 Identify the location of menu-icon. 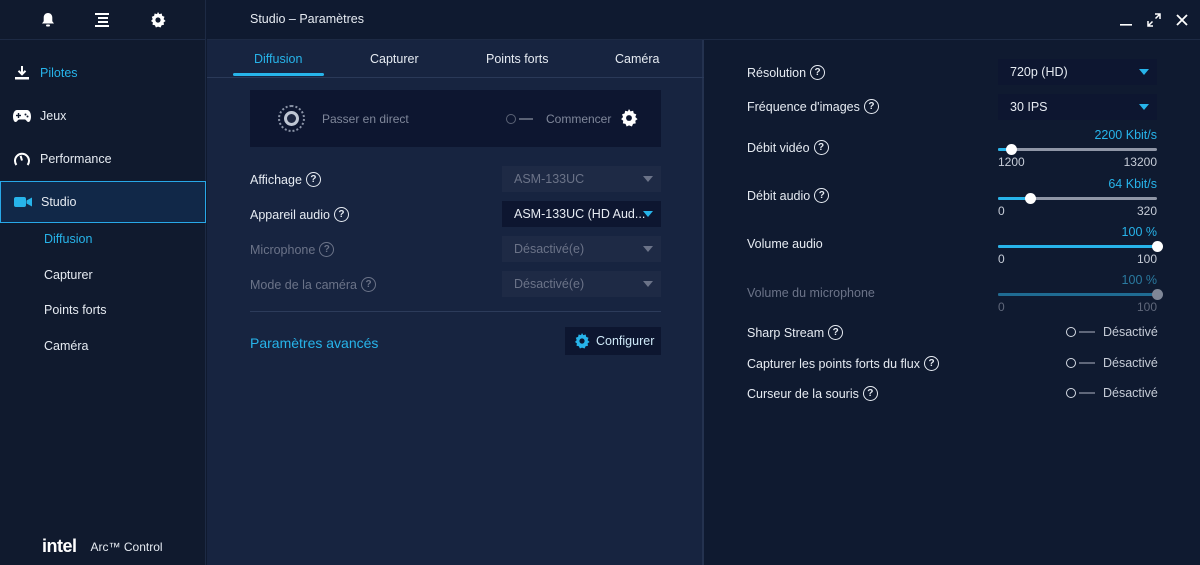
(103, 20).